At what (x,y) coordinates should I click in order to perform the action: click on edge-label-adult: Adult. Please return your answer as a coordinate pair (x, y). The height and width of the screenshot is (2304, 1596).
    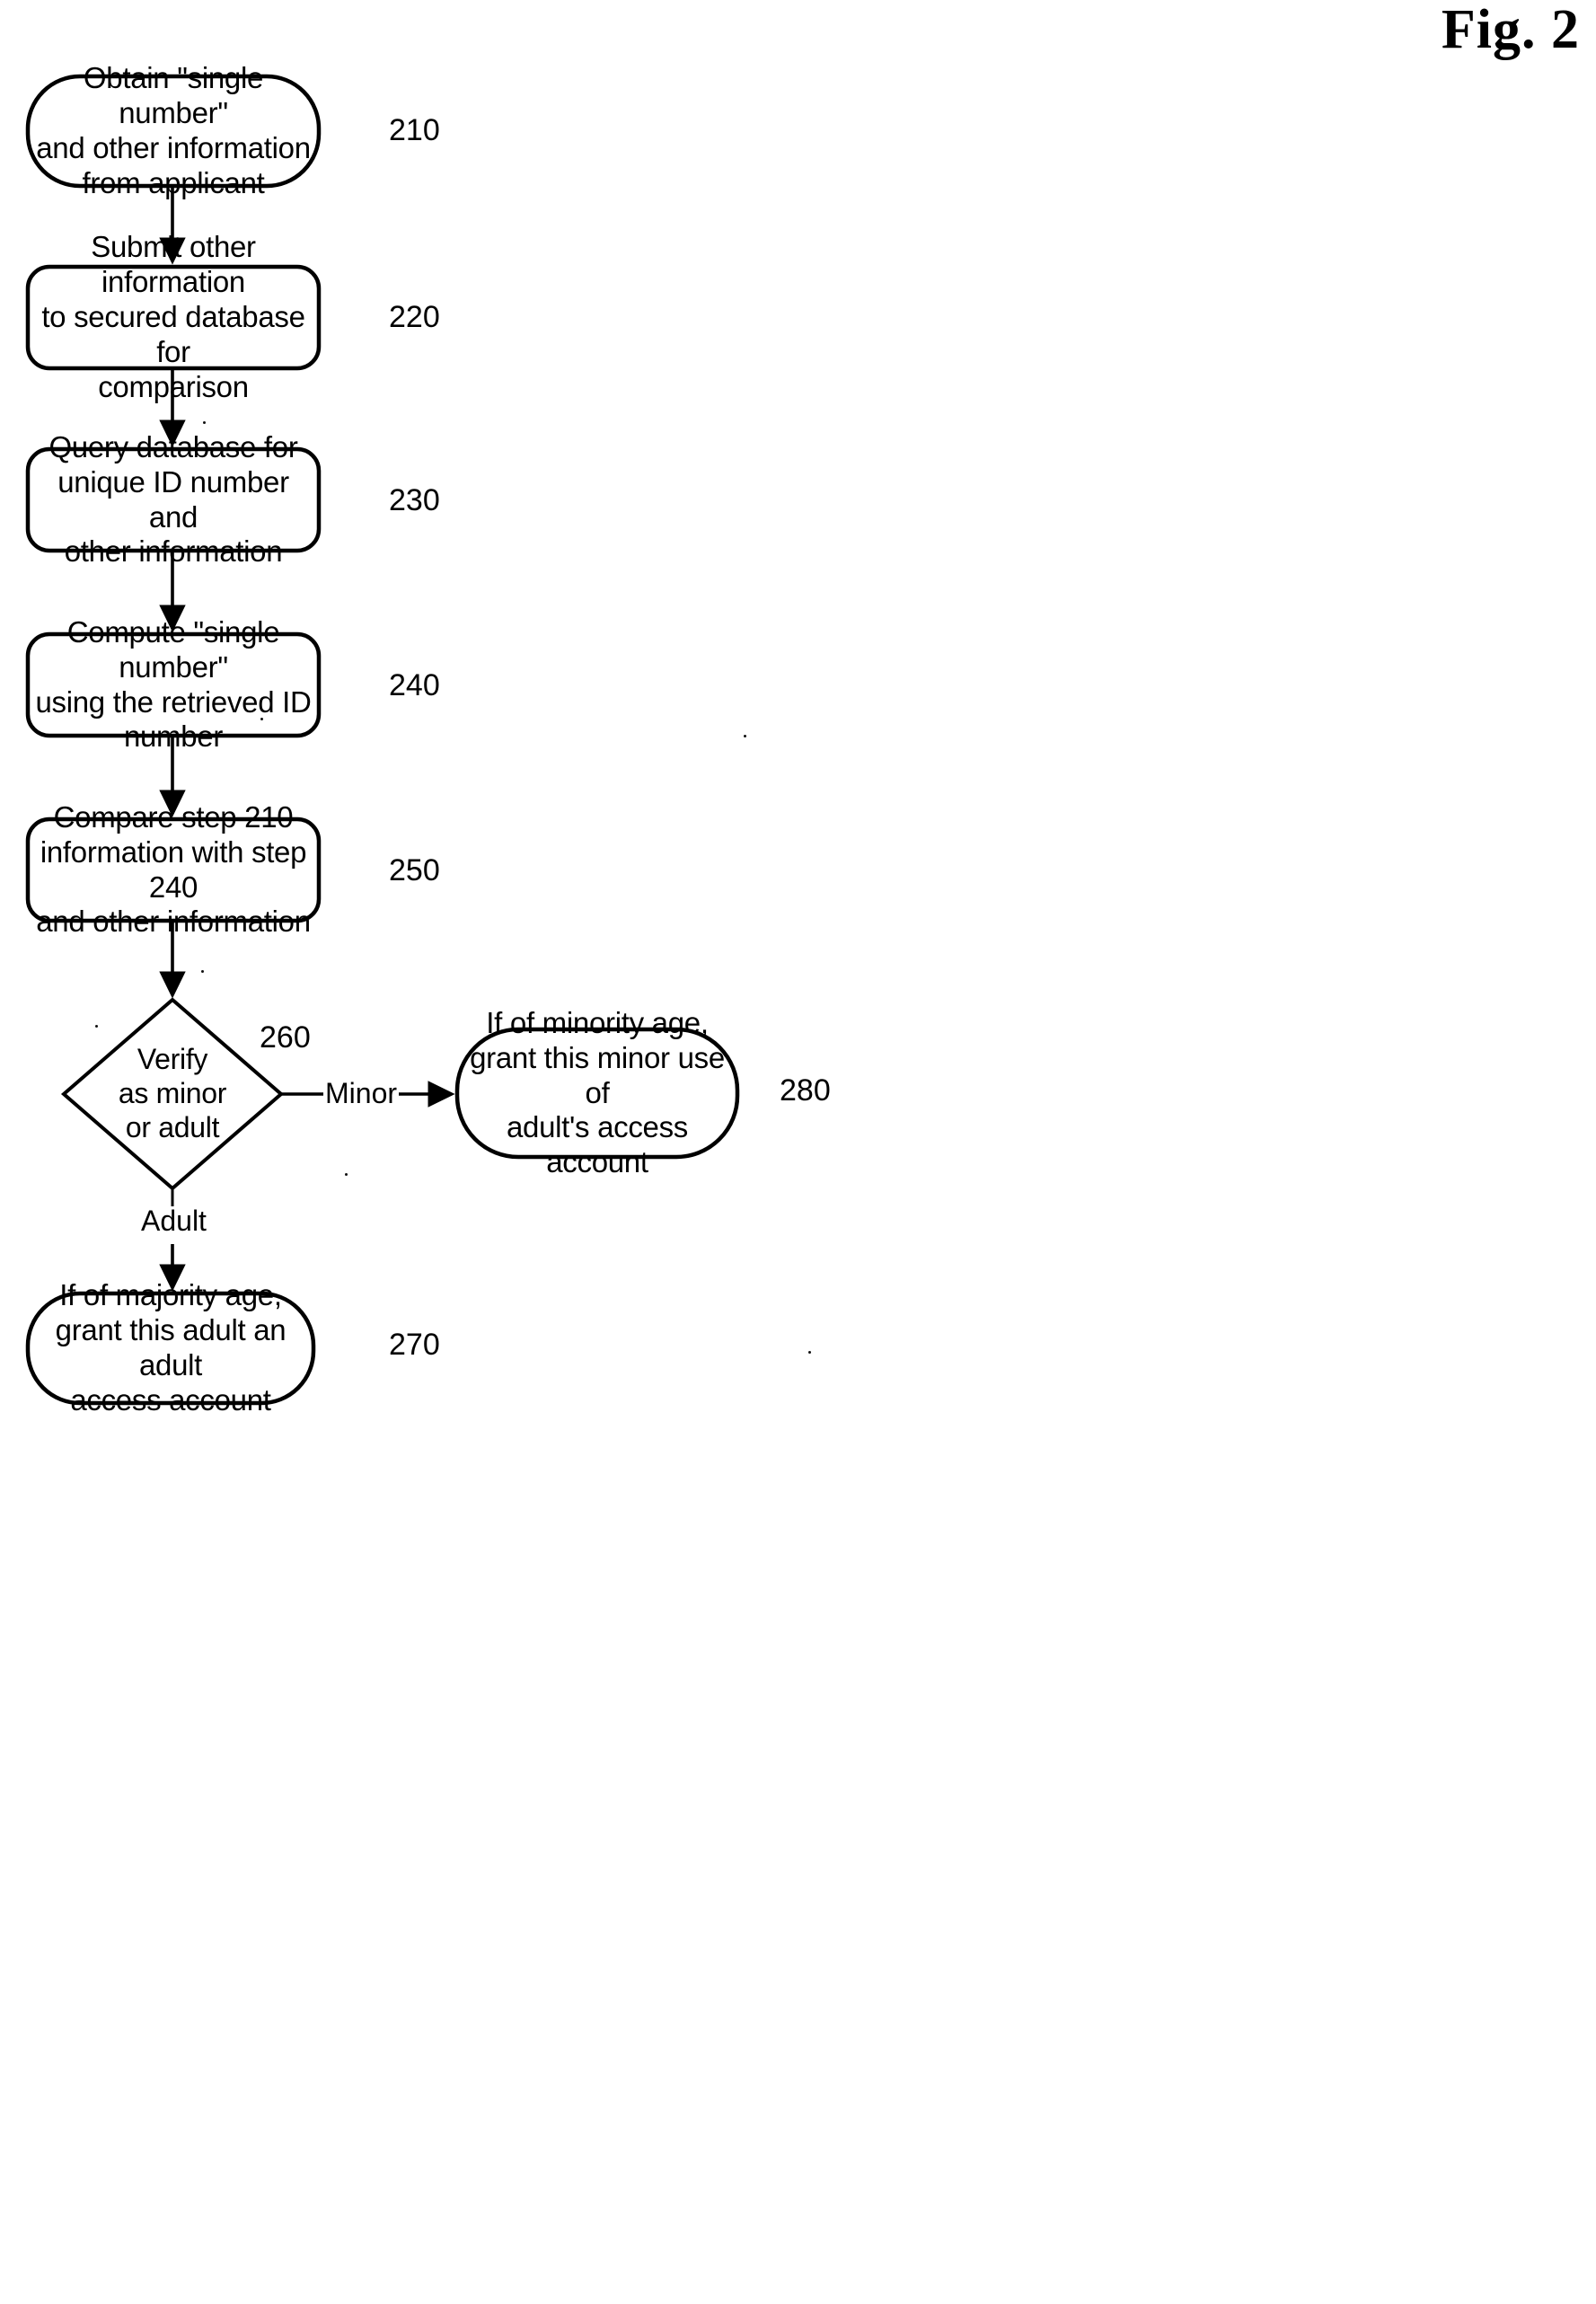
    Looking at the image, I should click on (173, 1221).